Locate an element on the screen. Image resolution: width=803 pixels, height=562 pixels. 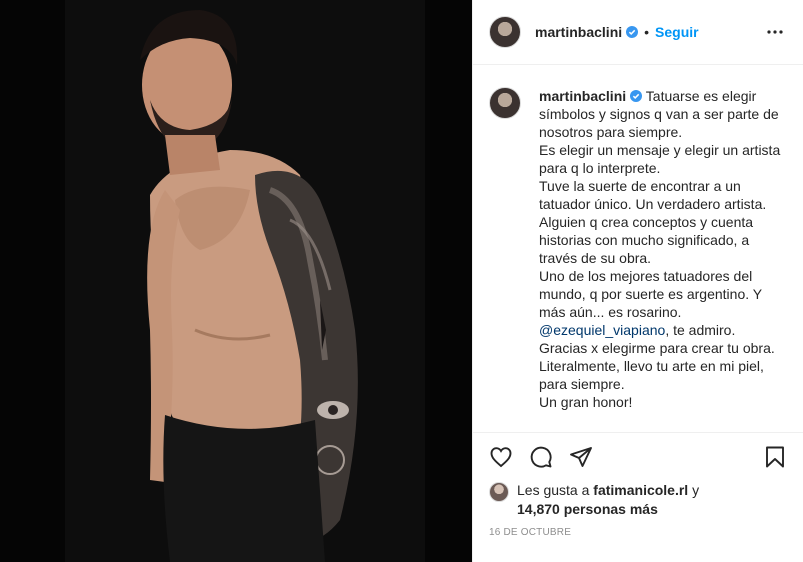
mention-link: @ezequiel_viapiano is located at coordinates (602, 330).